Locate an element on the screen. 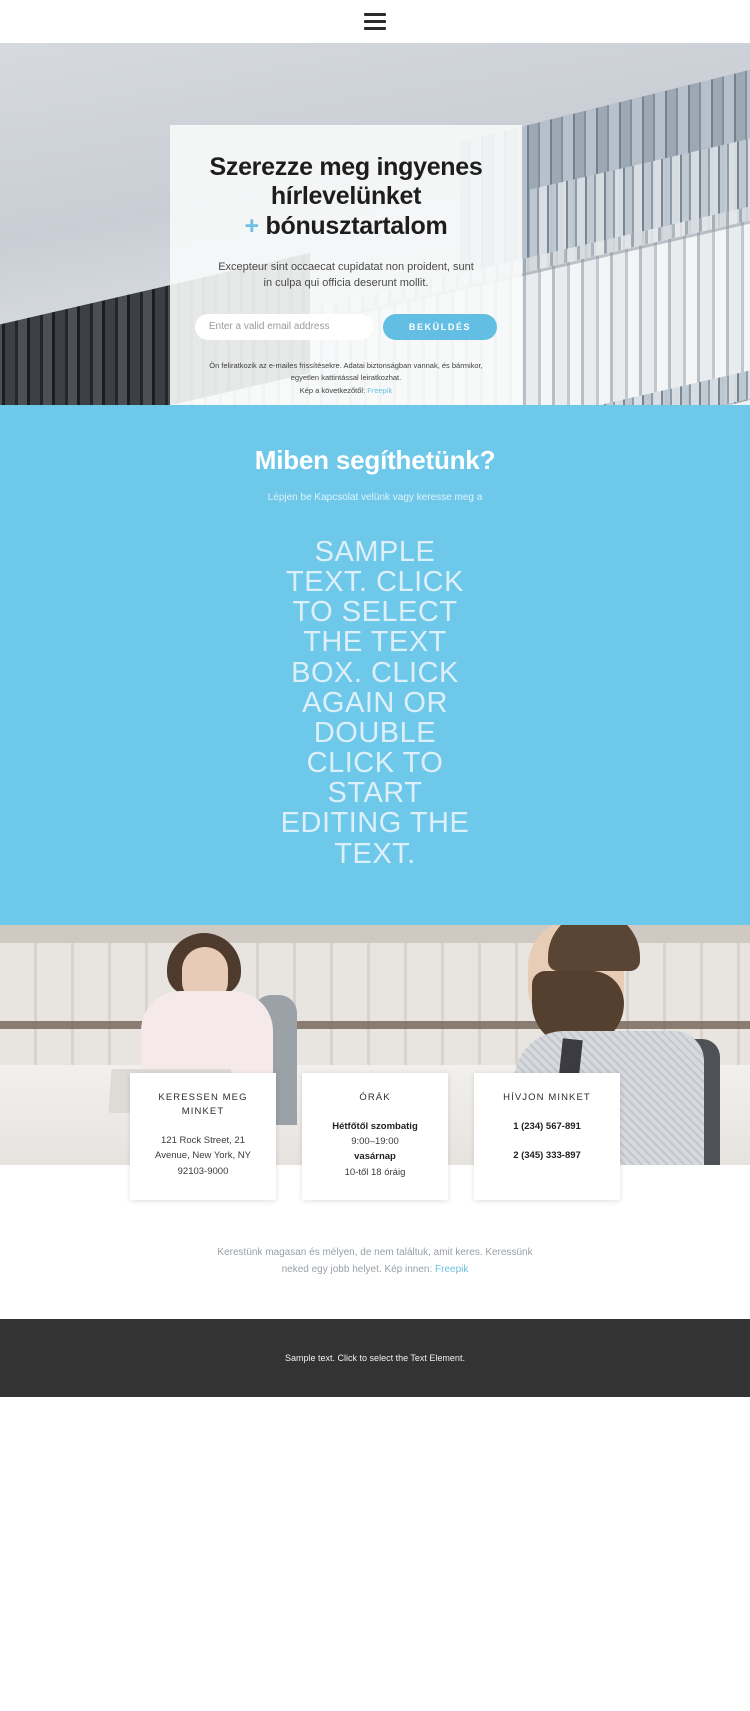 Image resolution: width=750 pixels, height=1711 pixels. card-title: KERESSEN MEG MINKET is located at coordinates (203, 1104).